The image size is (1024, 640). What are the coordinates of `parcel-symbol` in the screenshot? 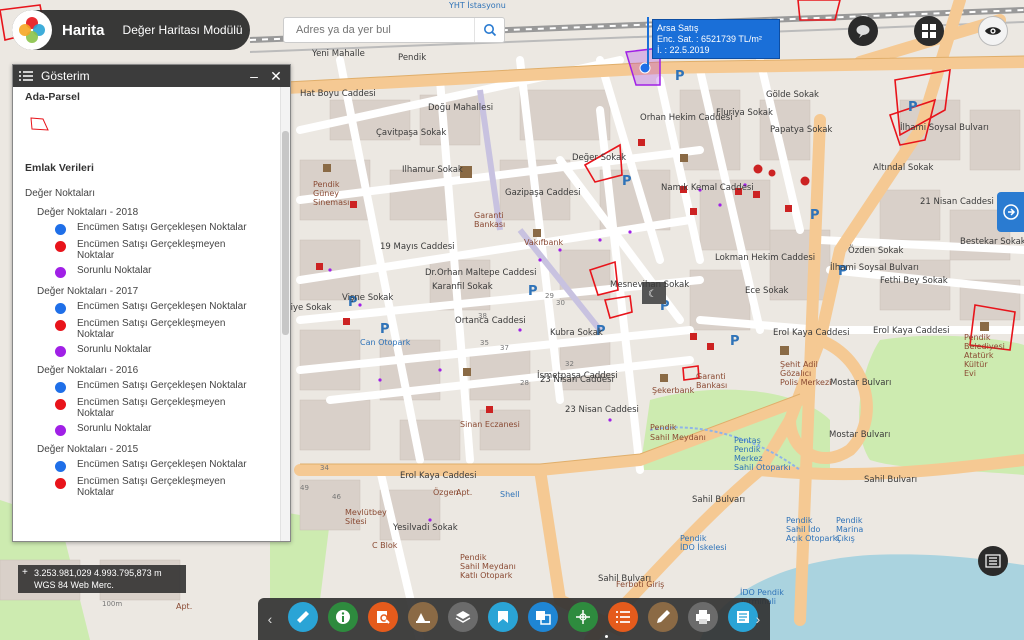 It's located at (154, 126).